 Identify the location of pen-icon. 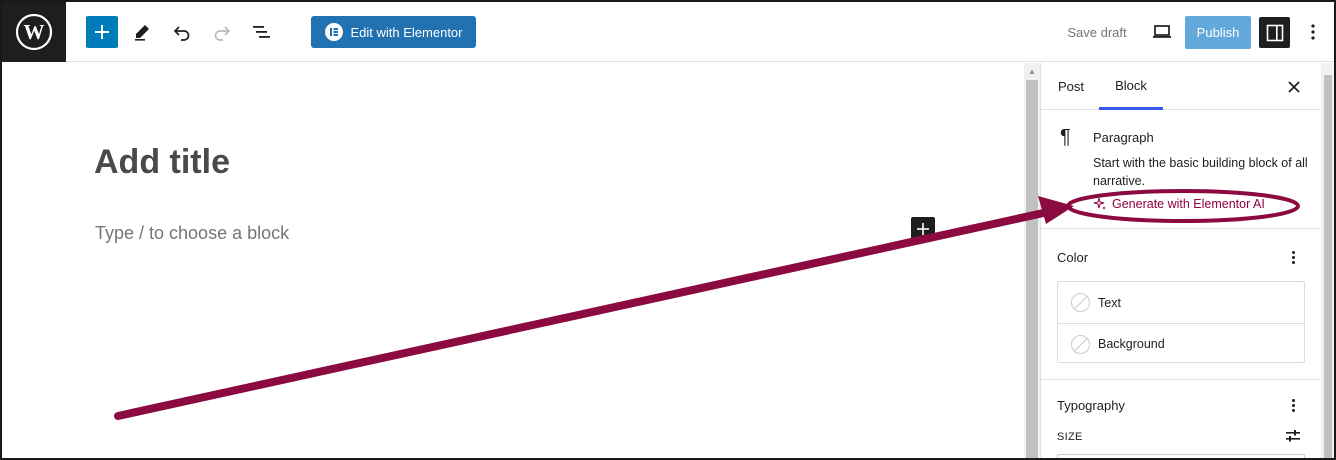
(142, 33).